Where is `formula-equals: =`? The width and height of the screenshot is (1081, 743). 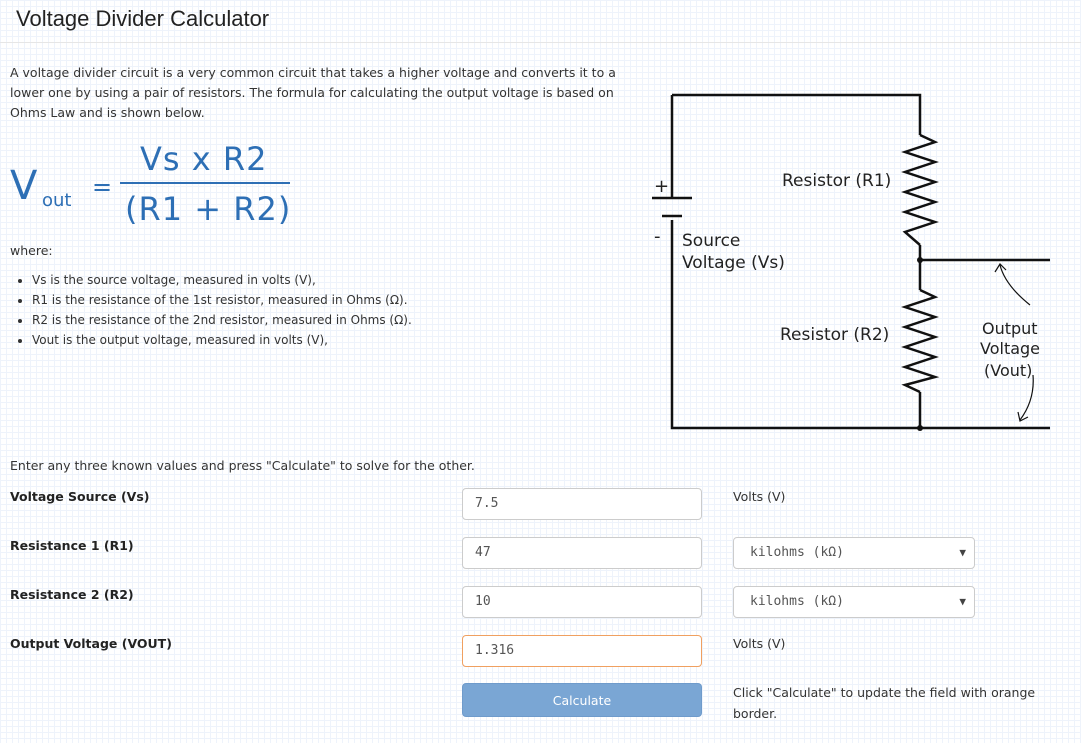 formula-equals: = is located at coordinates (102, 187).